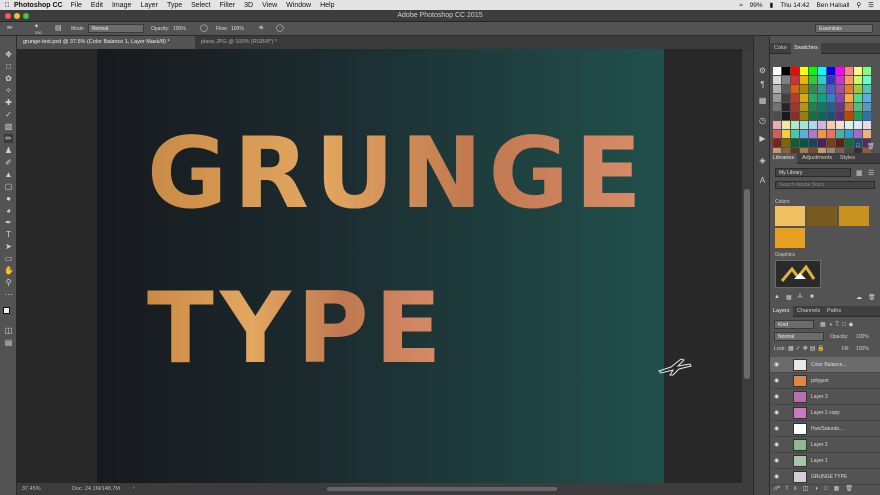  I want to click on pressure-opacity-icon: ◯, so click(204, 28).